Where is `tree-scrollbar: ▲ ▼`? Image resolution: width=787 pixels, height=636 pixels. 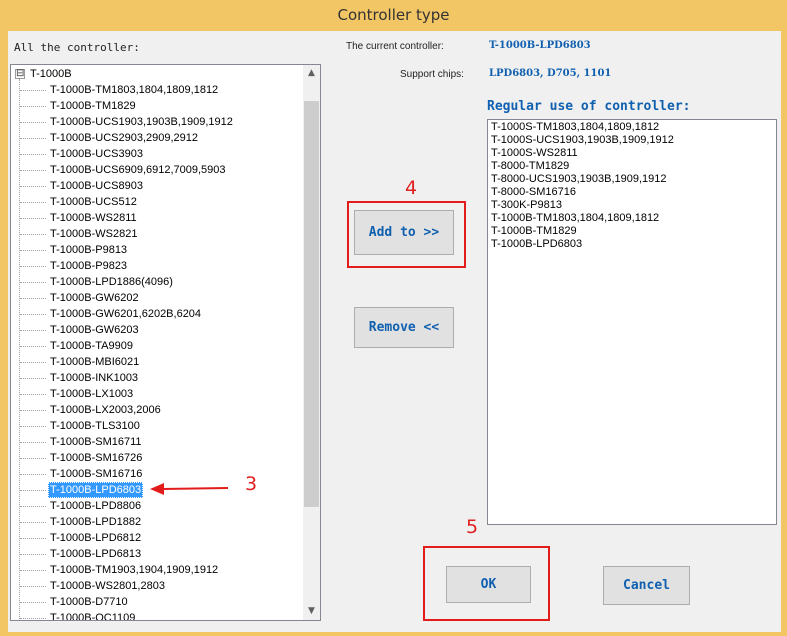 tree-scrollbar: ▲ ▼ is located at coordinates (311, 342).